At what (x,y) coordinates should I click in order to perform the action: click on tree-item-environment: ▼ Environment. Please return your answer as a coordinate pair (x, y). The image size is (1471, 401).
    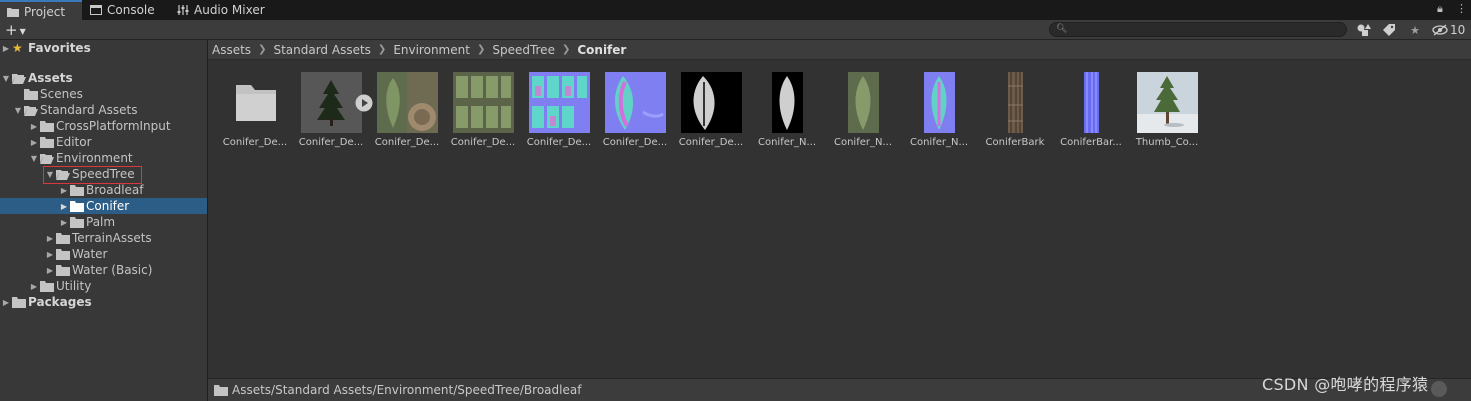
    Looking at the image, I should click on (103, 158).